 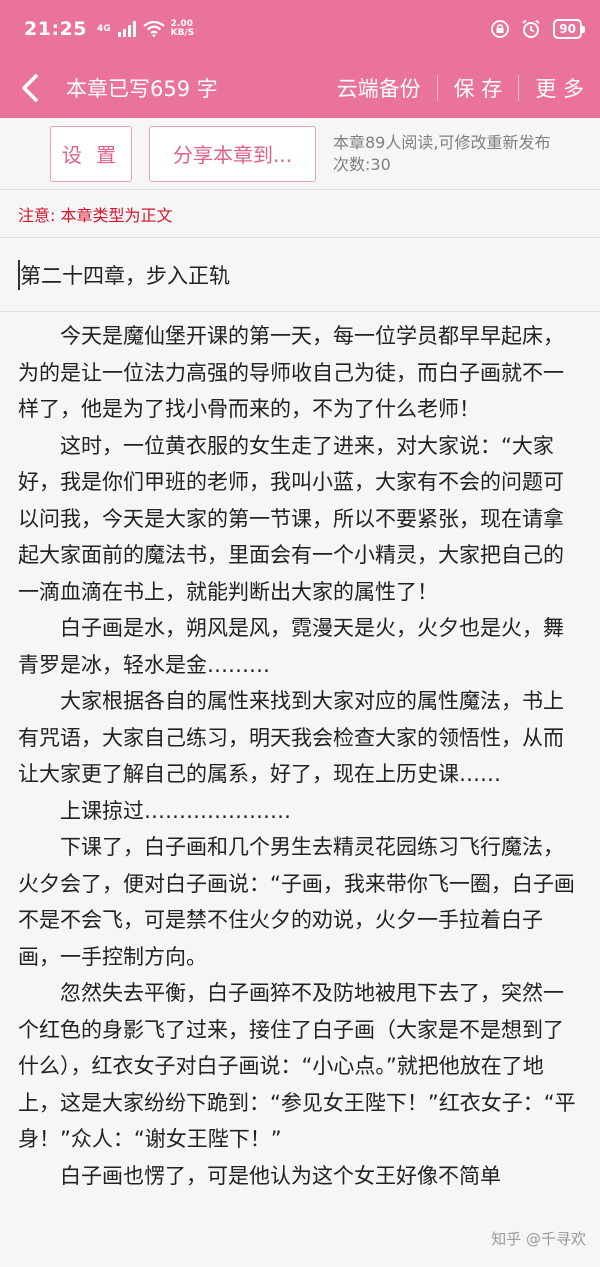 I want to click on chapter-title-field: 第二十四章，步入正轨, so click(x=300, y=275).